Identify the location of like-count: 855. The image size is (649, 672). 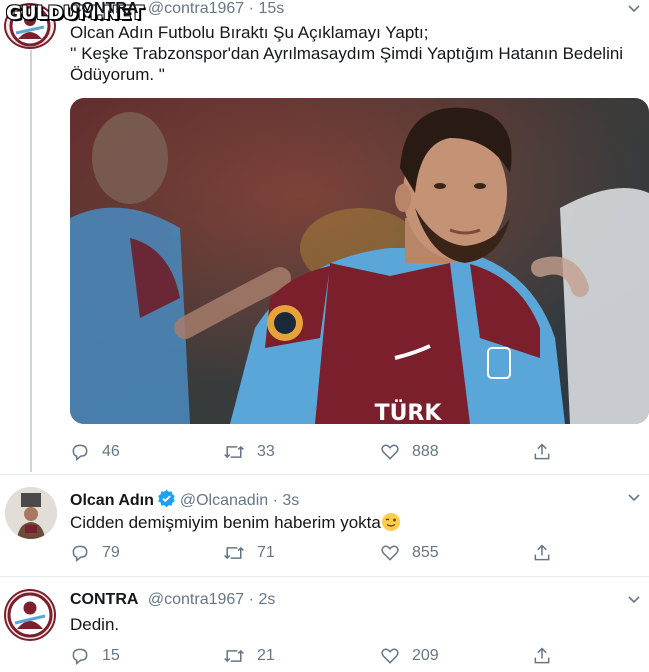
(425, 552).